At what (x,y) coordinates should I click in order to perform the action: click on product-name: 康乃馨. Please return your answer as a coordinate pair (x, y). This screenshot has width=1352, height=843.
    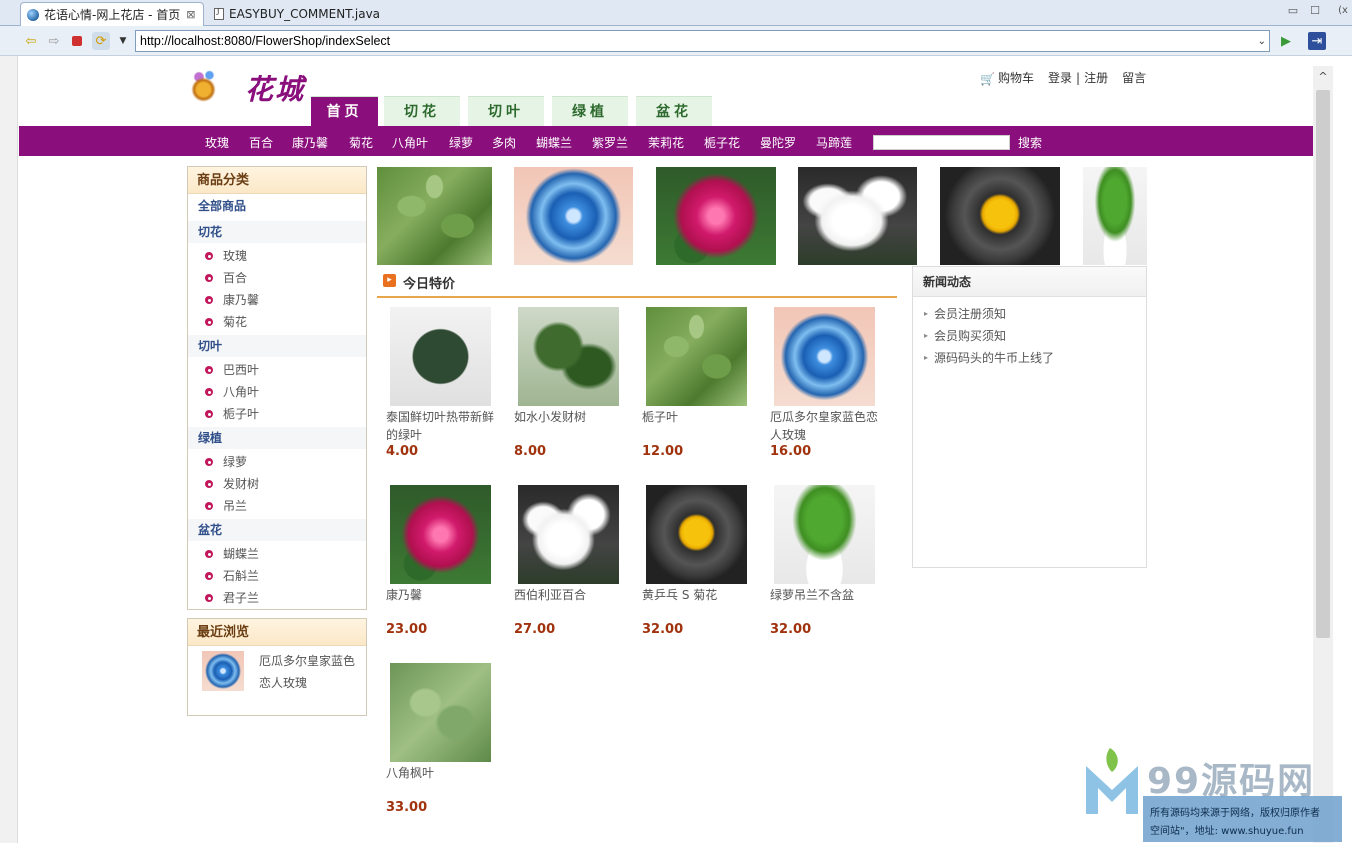
    Looking at the image, I should click on (442, 595).